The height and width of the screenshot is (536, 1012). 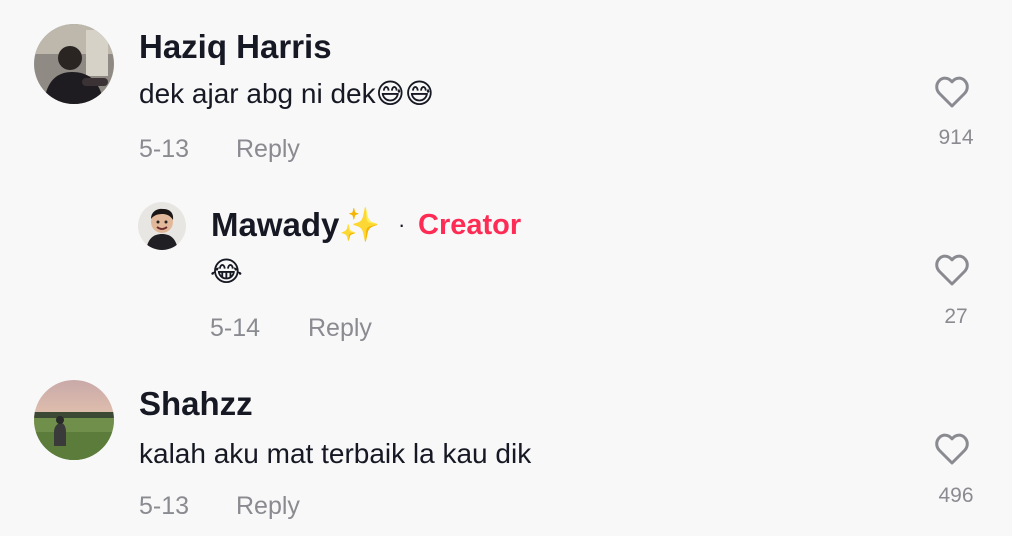 I want to click on comment-text: kalah aku mat terbaik la kau dik, so click(x=335, y=453).